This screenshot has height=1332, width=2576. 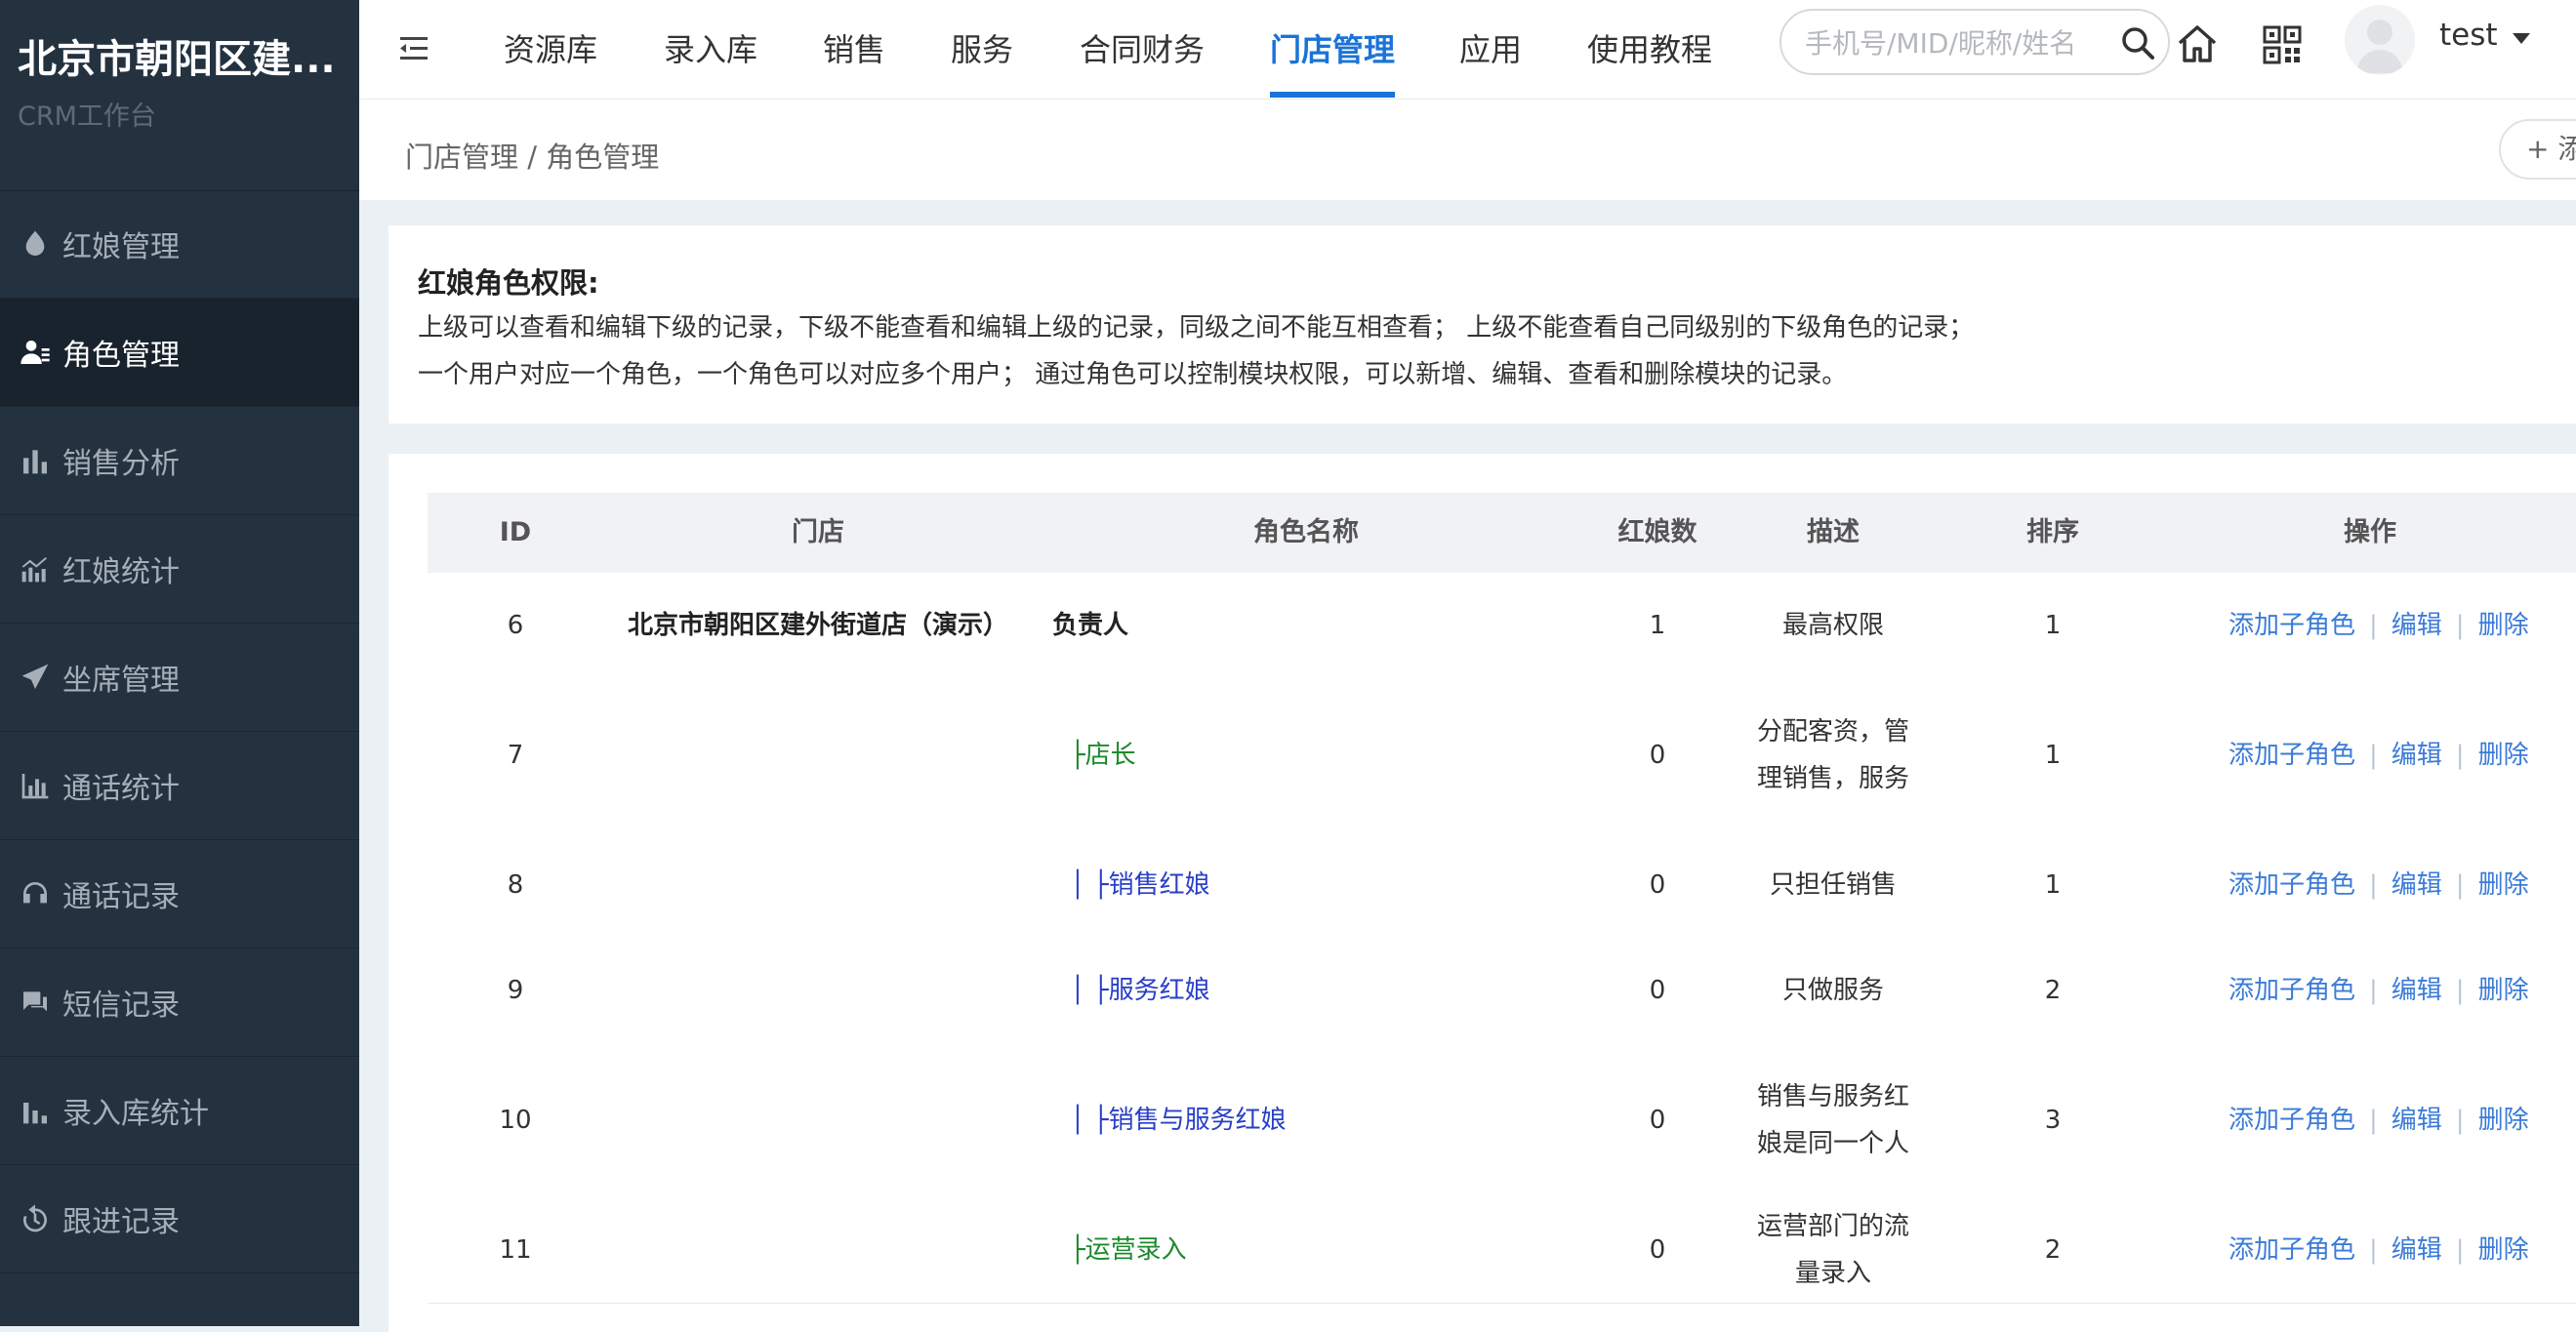 I want to click on cell-sort: 2, so click(x=2053, y=991).